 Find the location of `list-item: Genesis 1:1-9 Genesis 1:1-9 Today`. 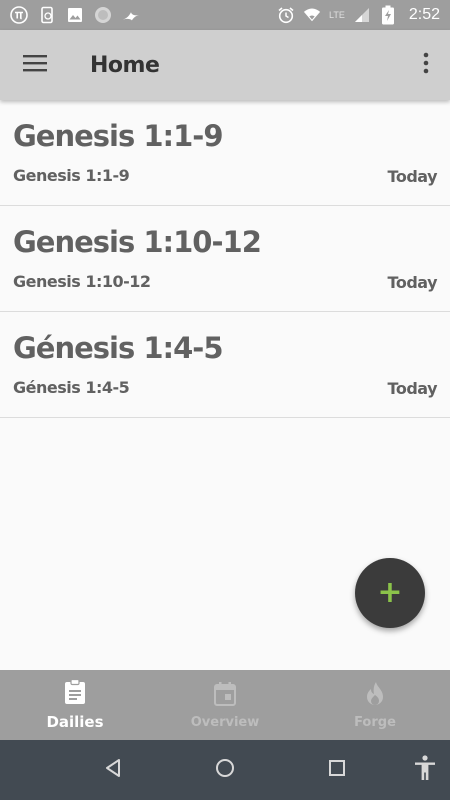

list-item: Genesis 1:1-9 Genesis 1:1-9 Today is located at coordinates (225, 153).